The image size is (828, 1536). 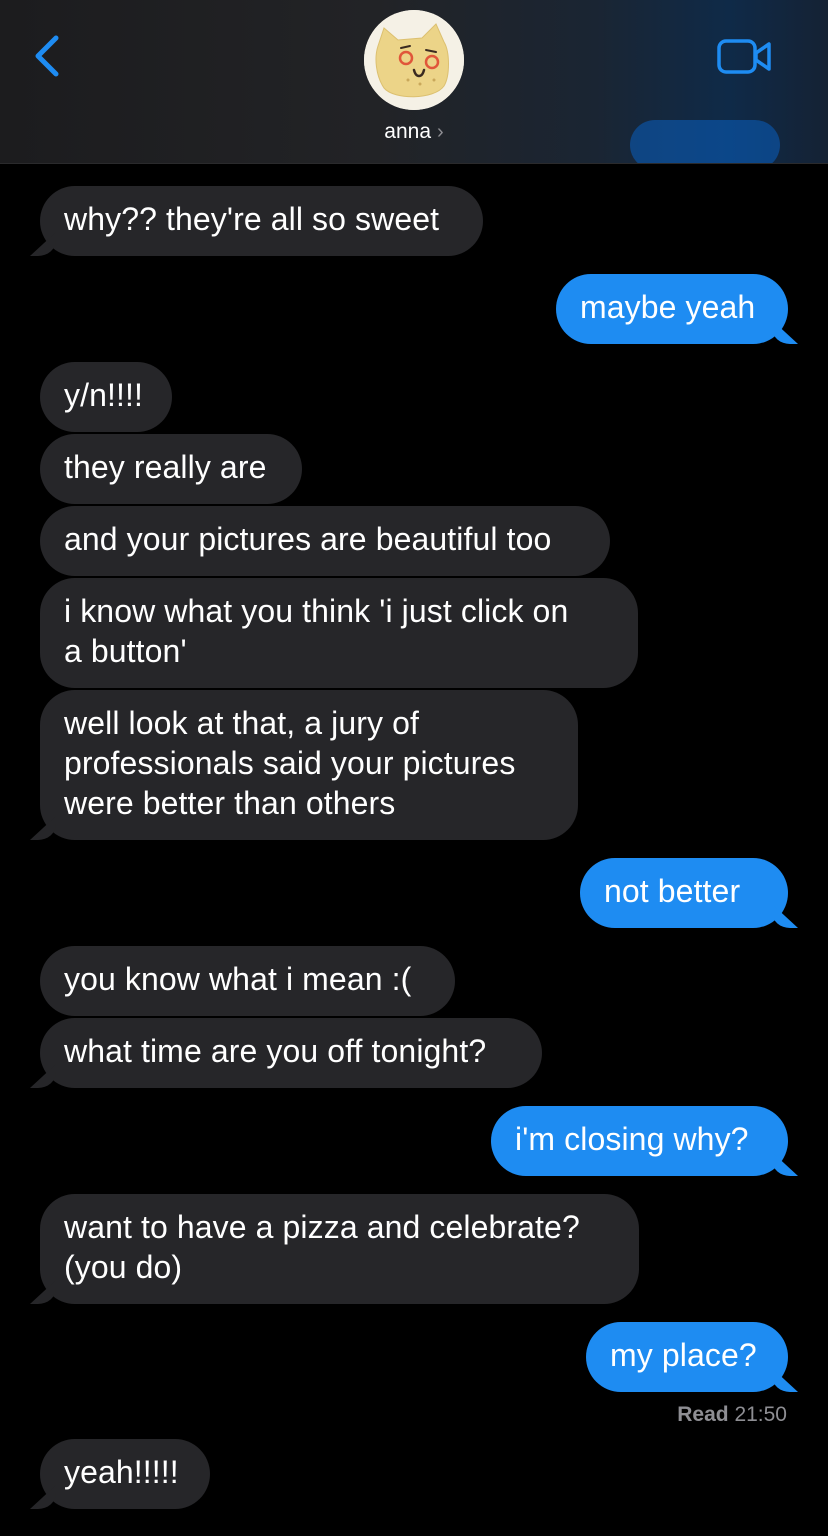 I want to click on message-text: y/n!!!!, so click(x=103, y=395).